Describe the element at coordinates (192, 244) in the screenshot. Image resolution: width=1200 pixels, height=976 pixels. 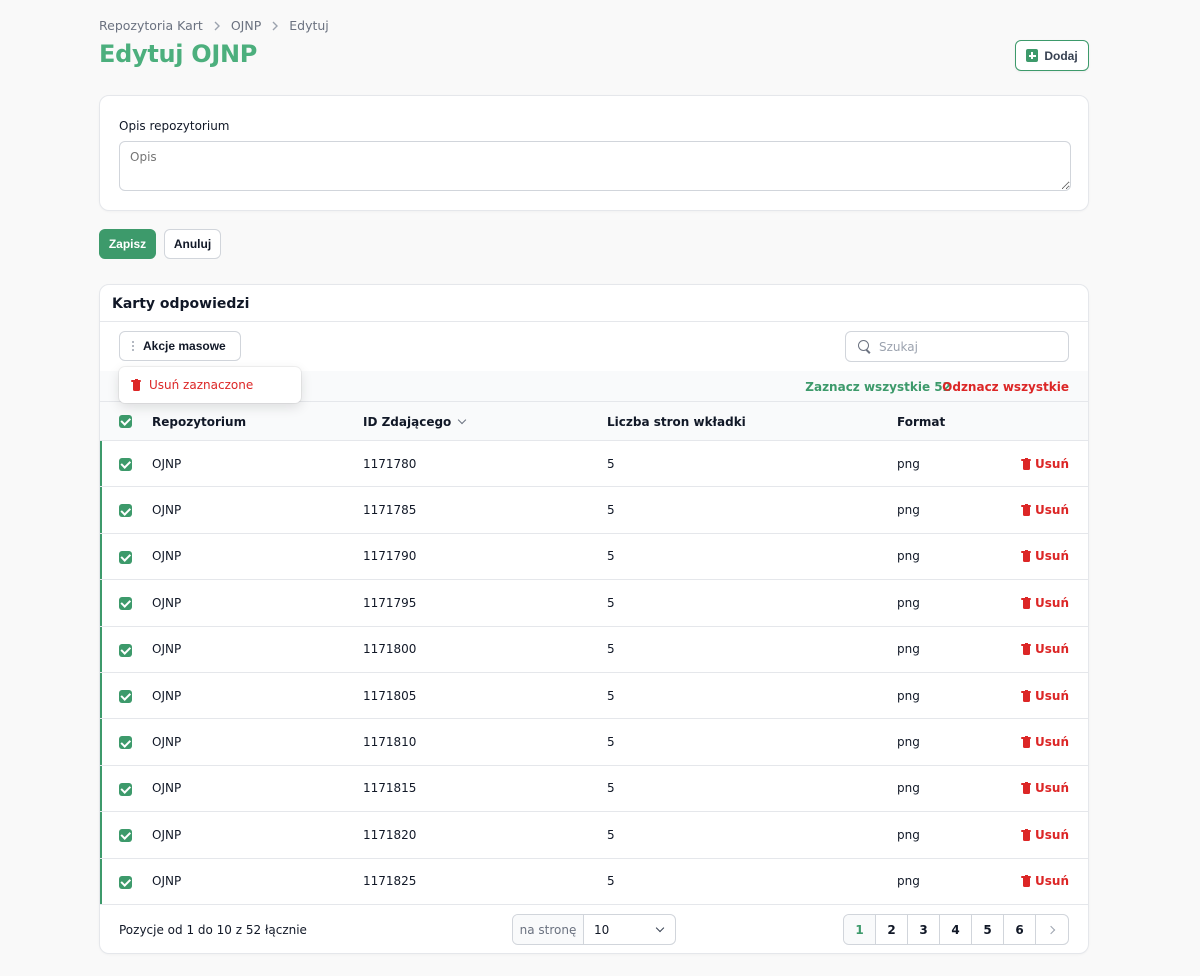
I see `cancel-button: Anuluj` at that location.